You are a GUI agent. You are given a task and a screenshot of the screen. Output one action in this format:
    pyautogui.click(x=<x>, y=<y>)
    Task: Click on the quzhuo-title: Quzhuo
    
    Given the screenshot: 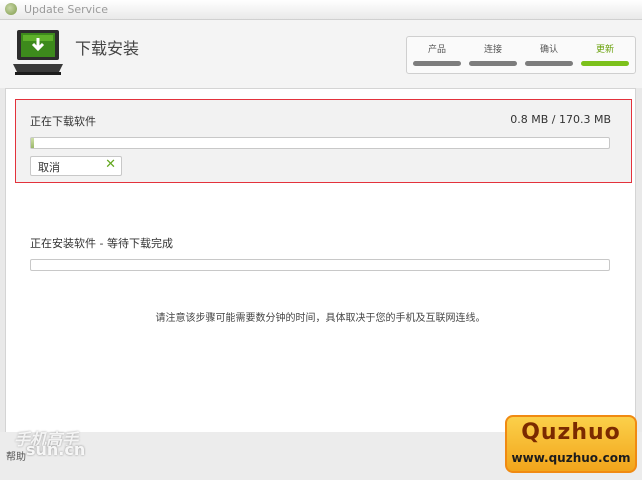 What is the action you would take?
    pyautogui.click(x=571, y=432)
    